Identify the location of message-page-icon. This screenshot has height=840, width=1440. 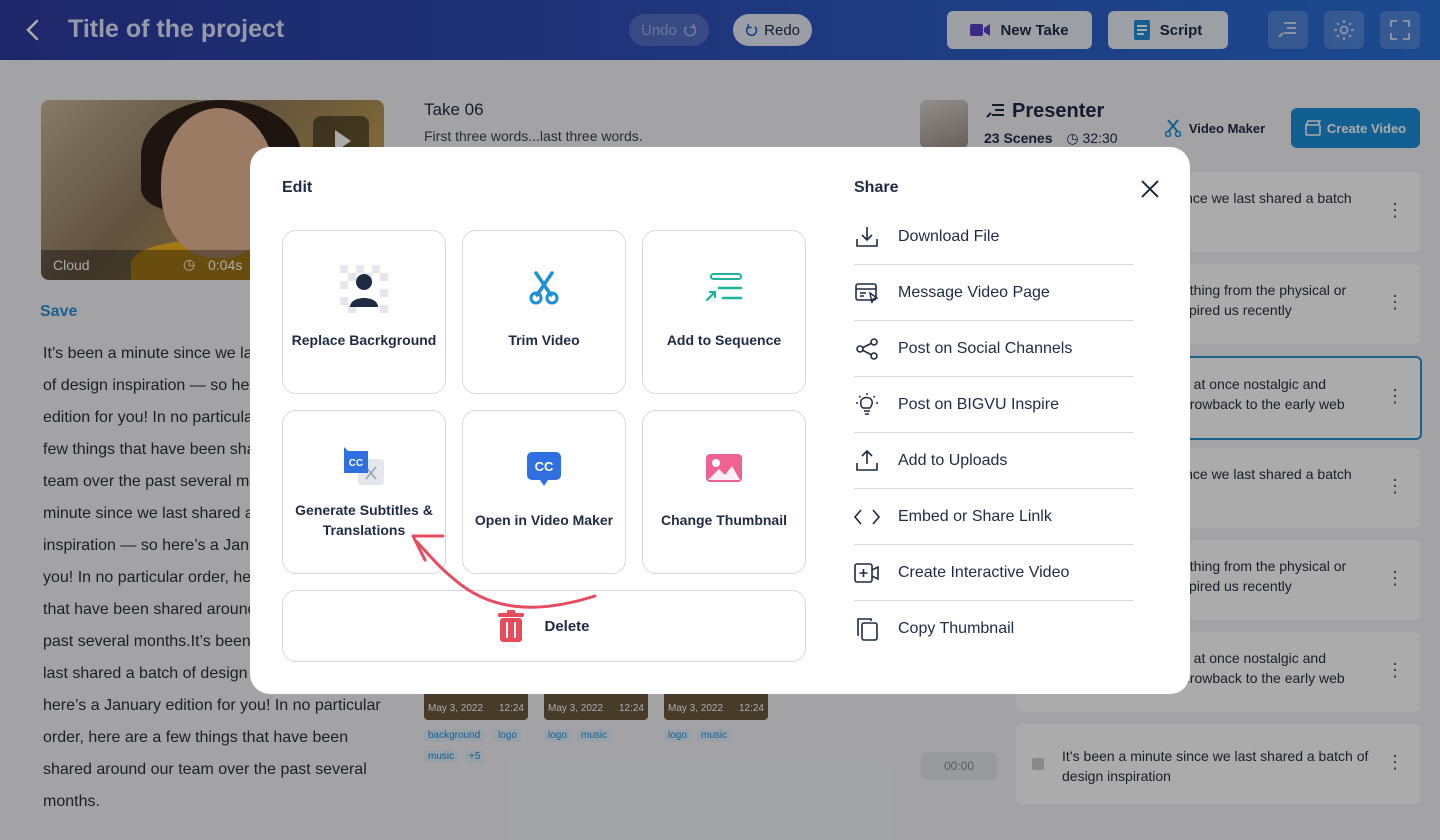
(867, 293).